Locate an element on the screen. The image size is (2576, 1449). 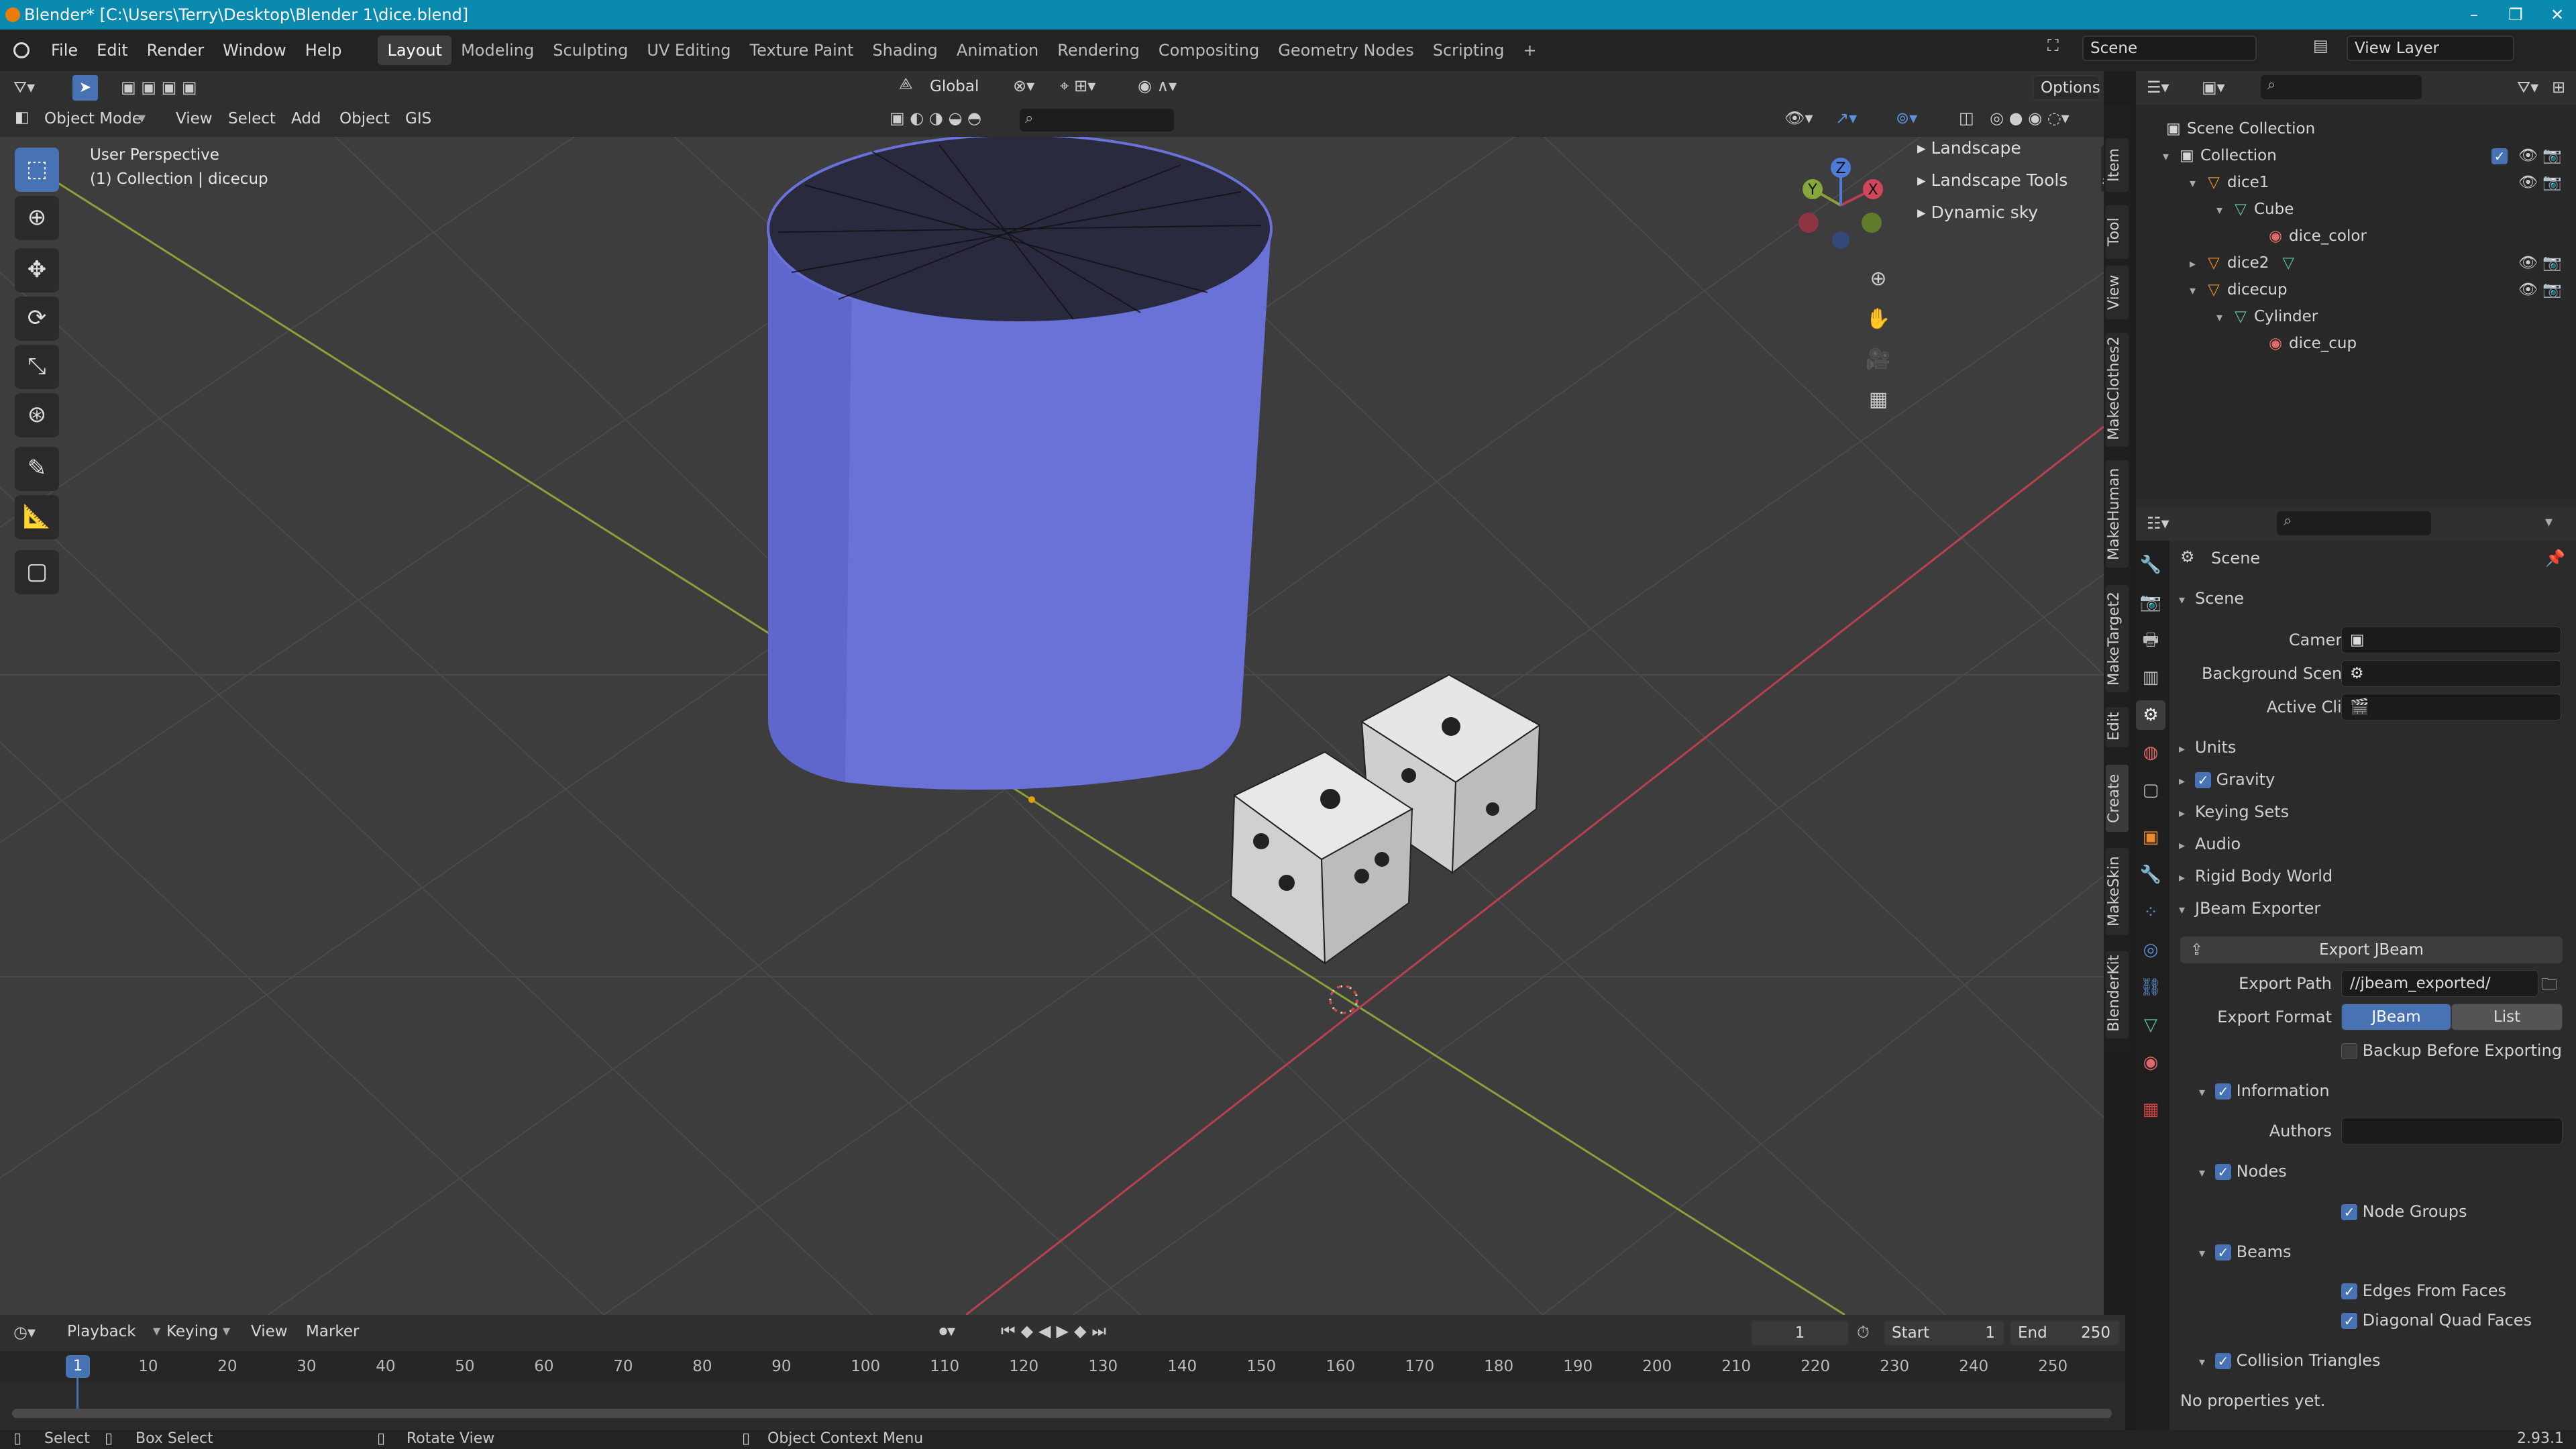
diagonal-quad-faces-checkbox: ✓ is located at coordinates (2349, 1321).